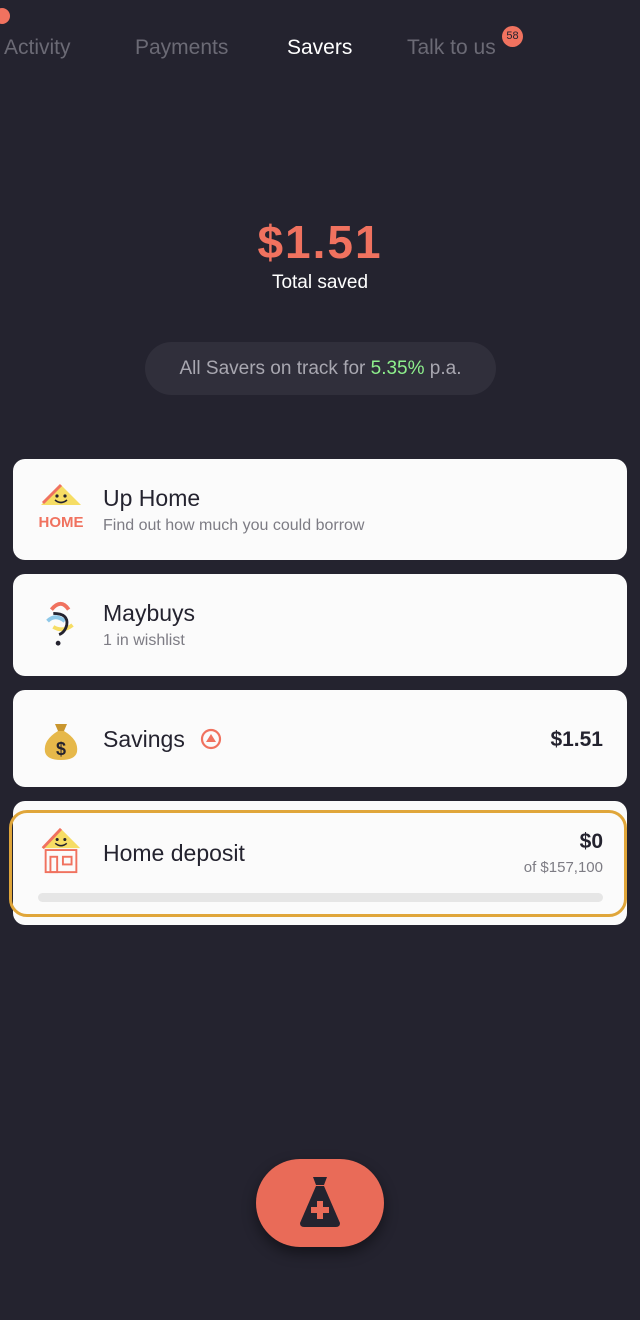  I want to click on home-smile-icon: HOME, so click(61, 507).